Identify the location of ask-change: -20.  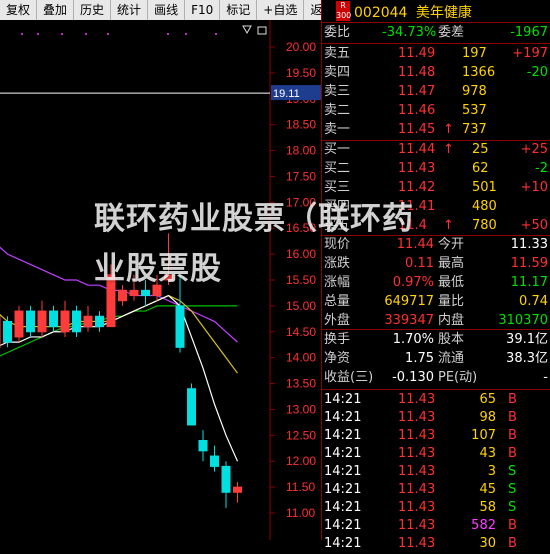
(537, 72).